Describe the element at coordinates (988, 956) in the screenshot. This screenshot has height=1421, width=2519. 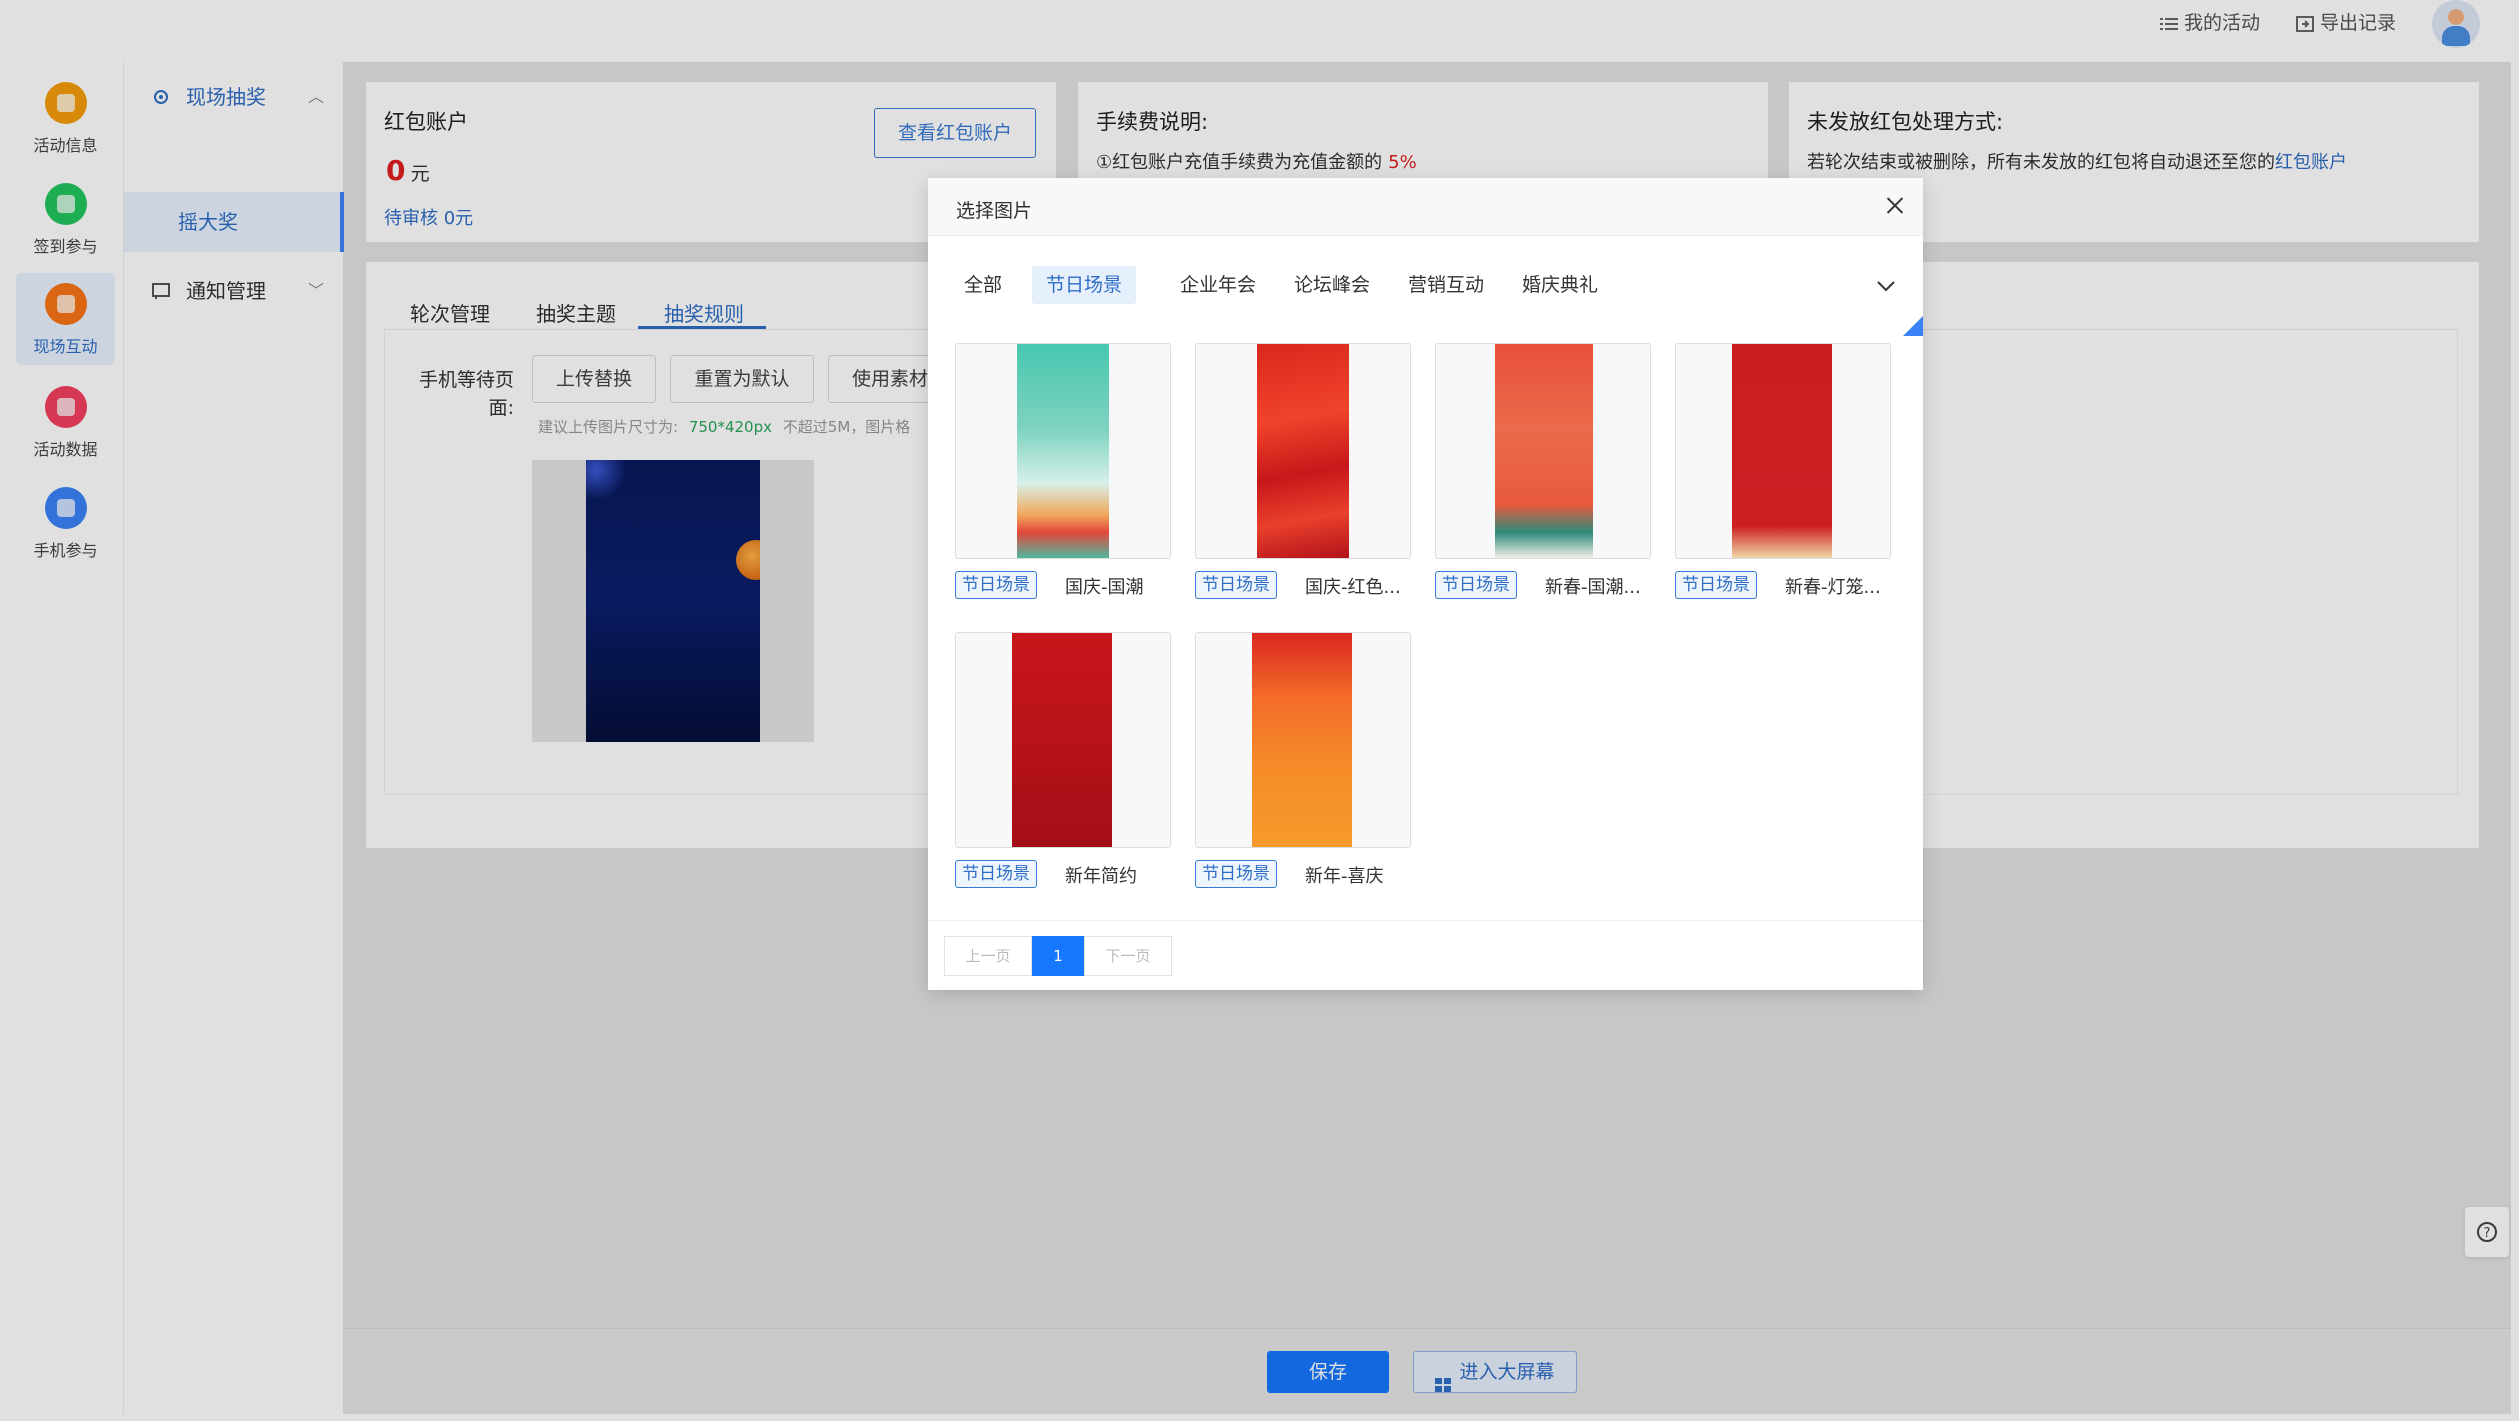
I see `pager-prev-button: 上一页` at that location.